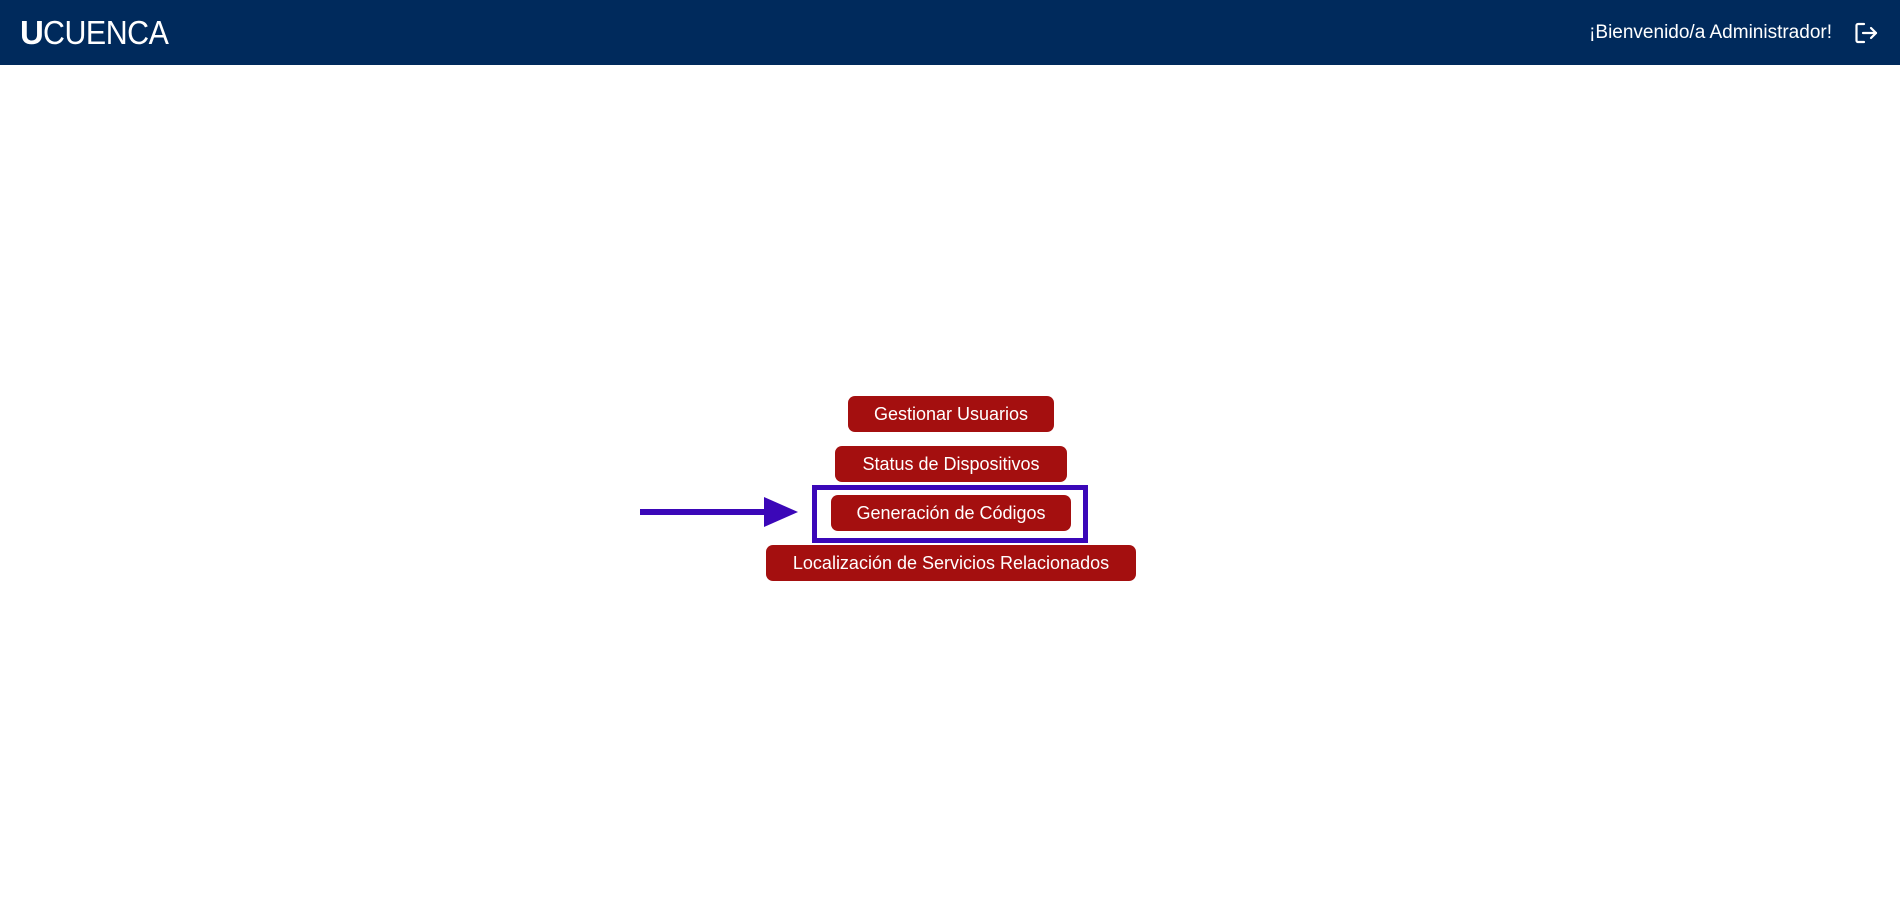 The image size is (1900, 900). Describe the element at coordinates (719, 512) in the screenshot. I see `pointer-arrow-icon` at that location.